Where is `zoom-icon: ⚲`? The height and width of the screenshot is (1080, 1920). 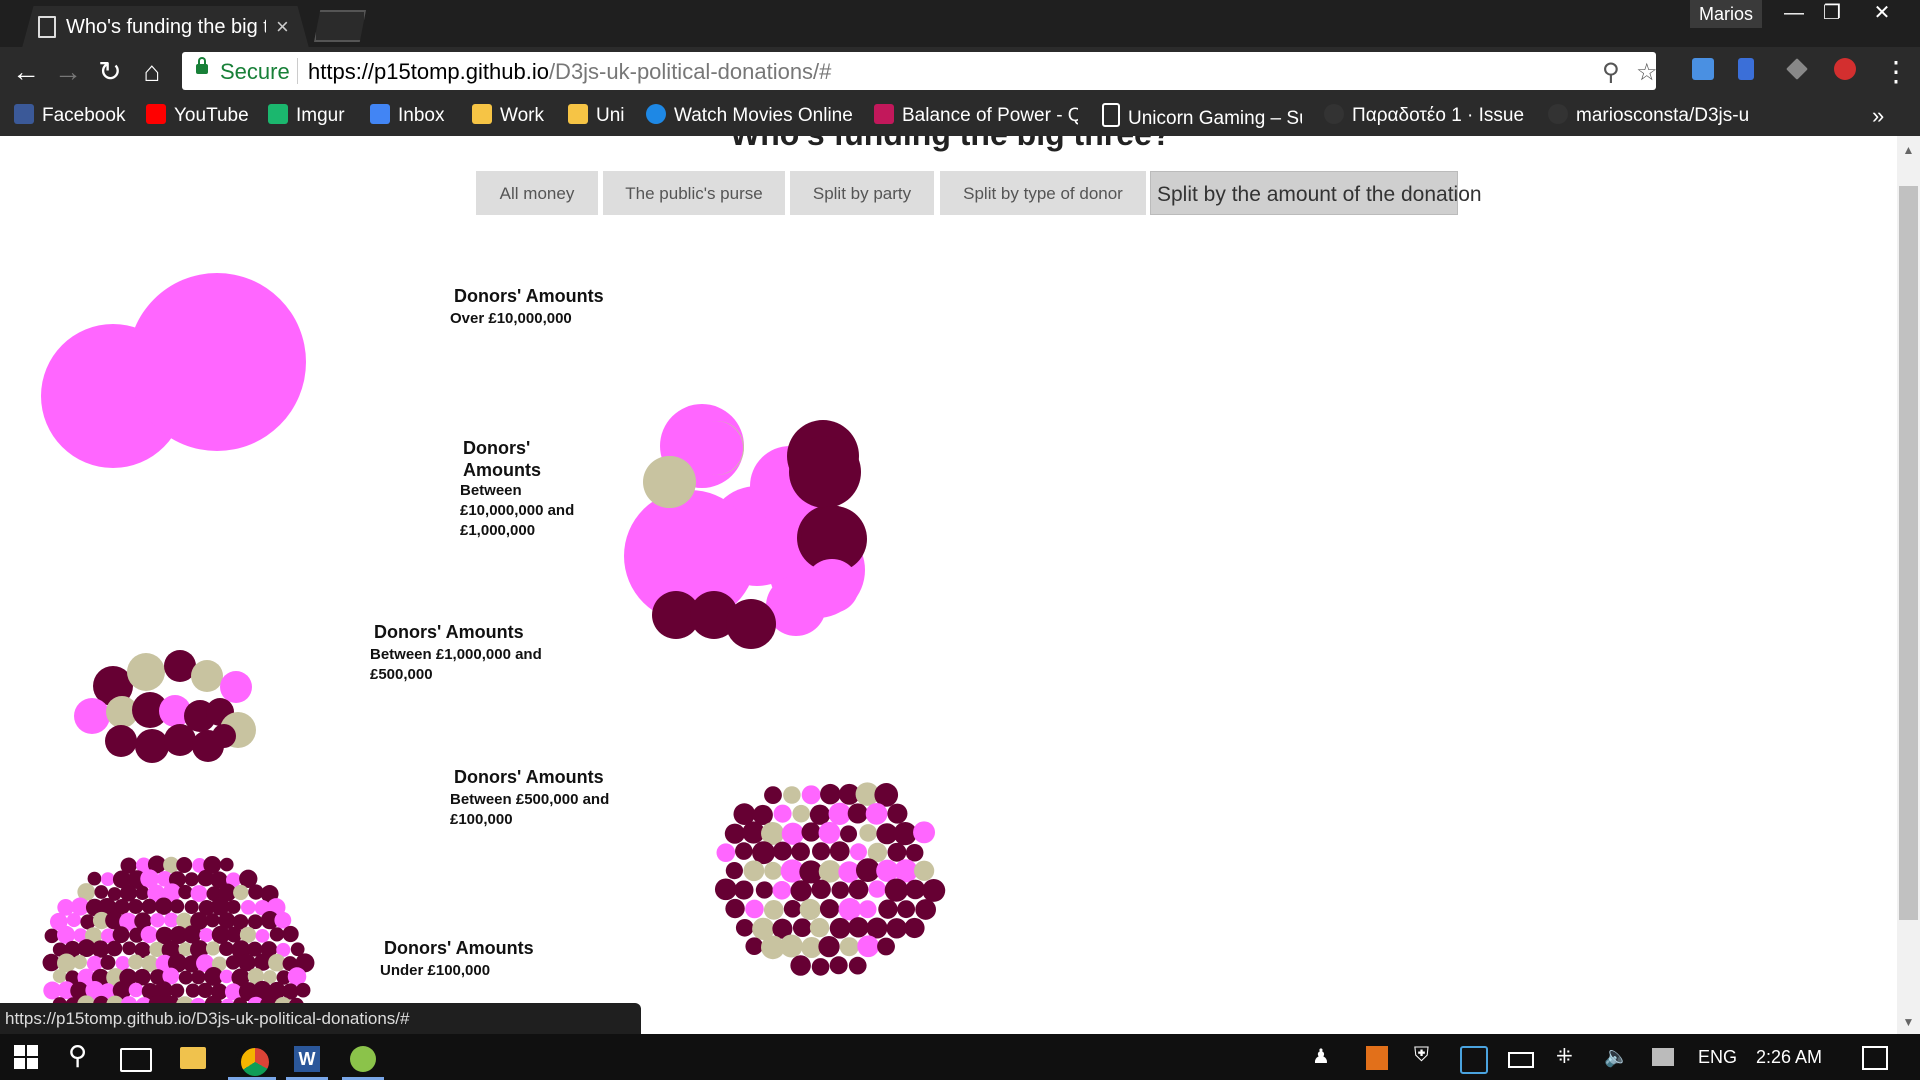 zoom-icon: ⚲ is located at coordinates (1611, 72).